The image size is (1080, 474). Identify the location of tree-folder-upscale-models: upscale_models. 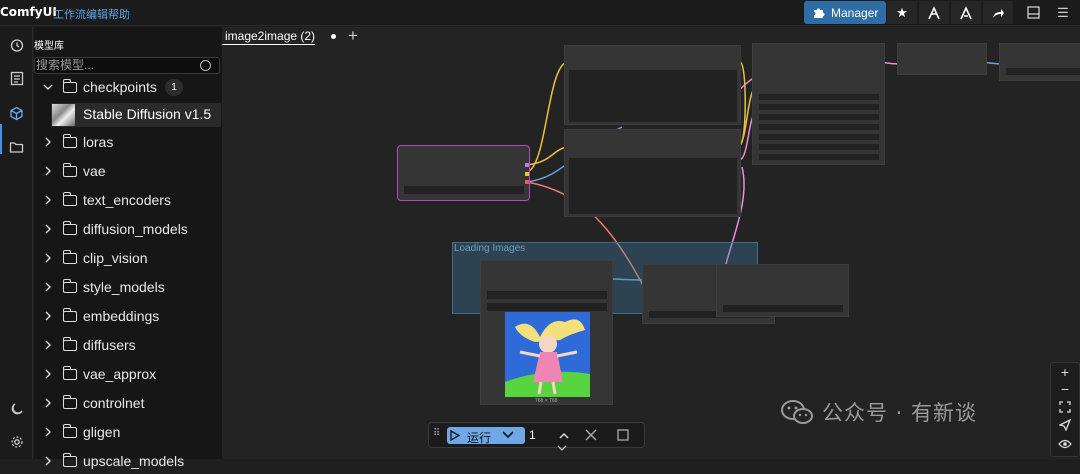
(128, 461).